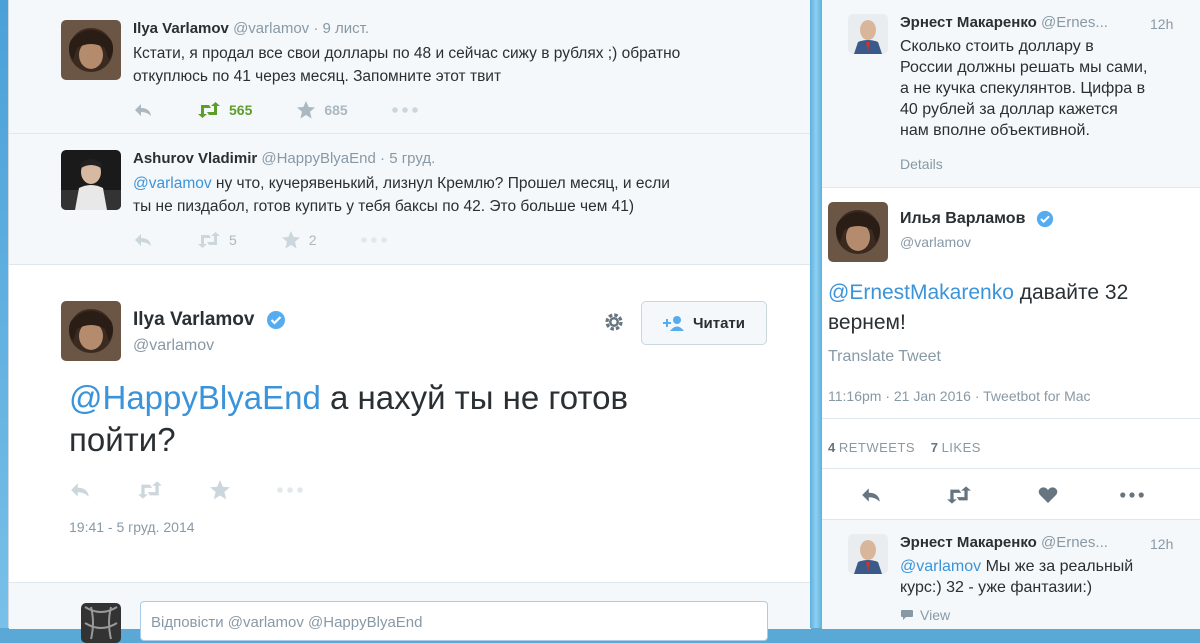  I want to click on author-line: Ilya Varlamov, so click(209, 320).